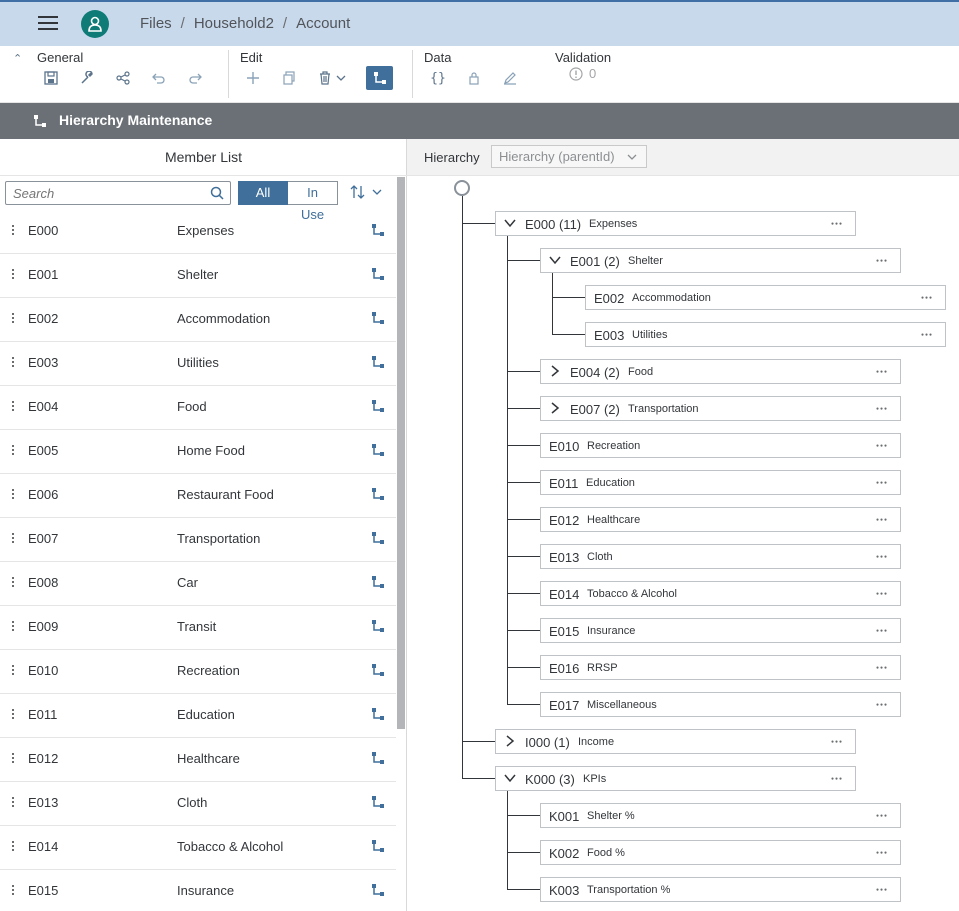  Describe the element at coordinates (217, 193) in the screenshot. I see `search-icon` at that location.